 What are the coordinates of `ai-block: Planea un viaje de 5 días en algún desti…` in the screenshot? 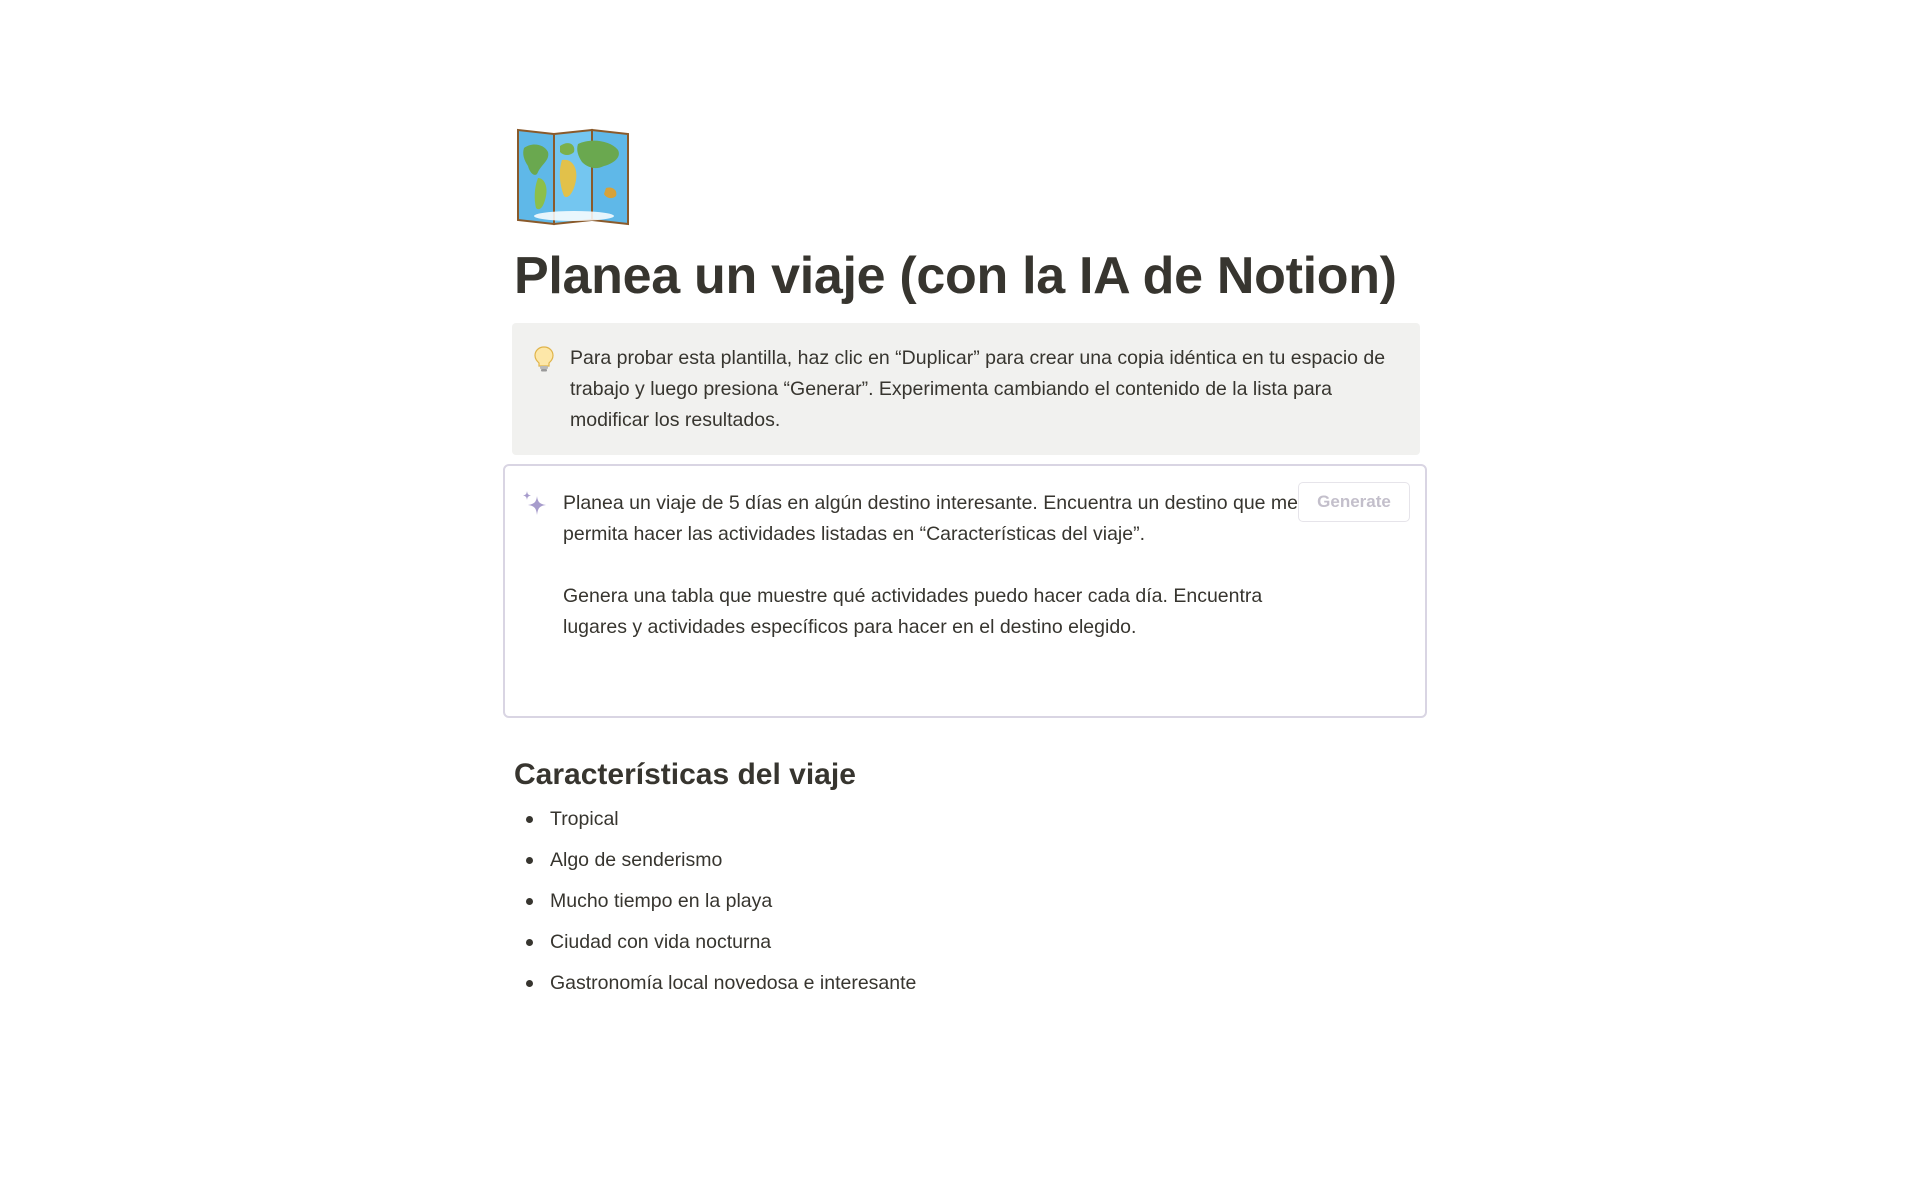 It's located at (965, 591).